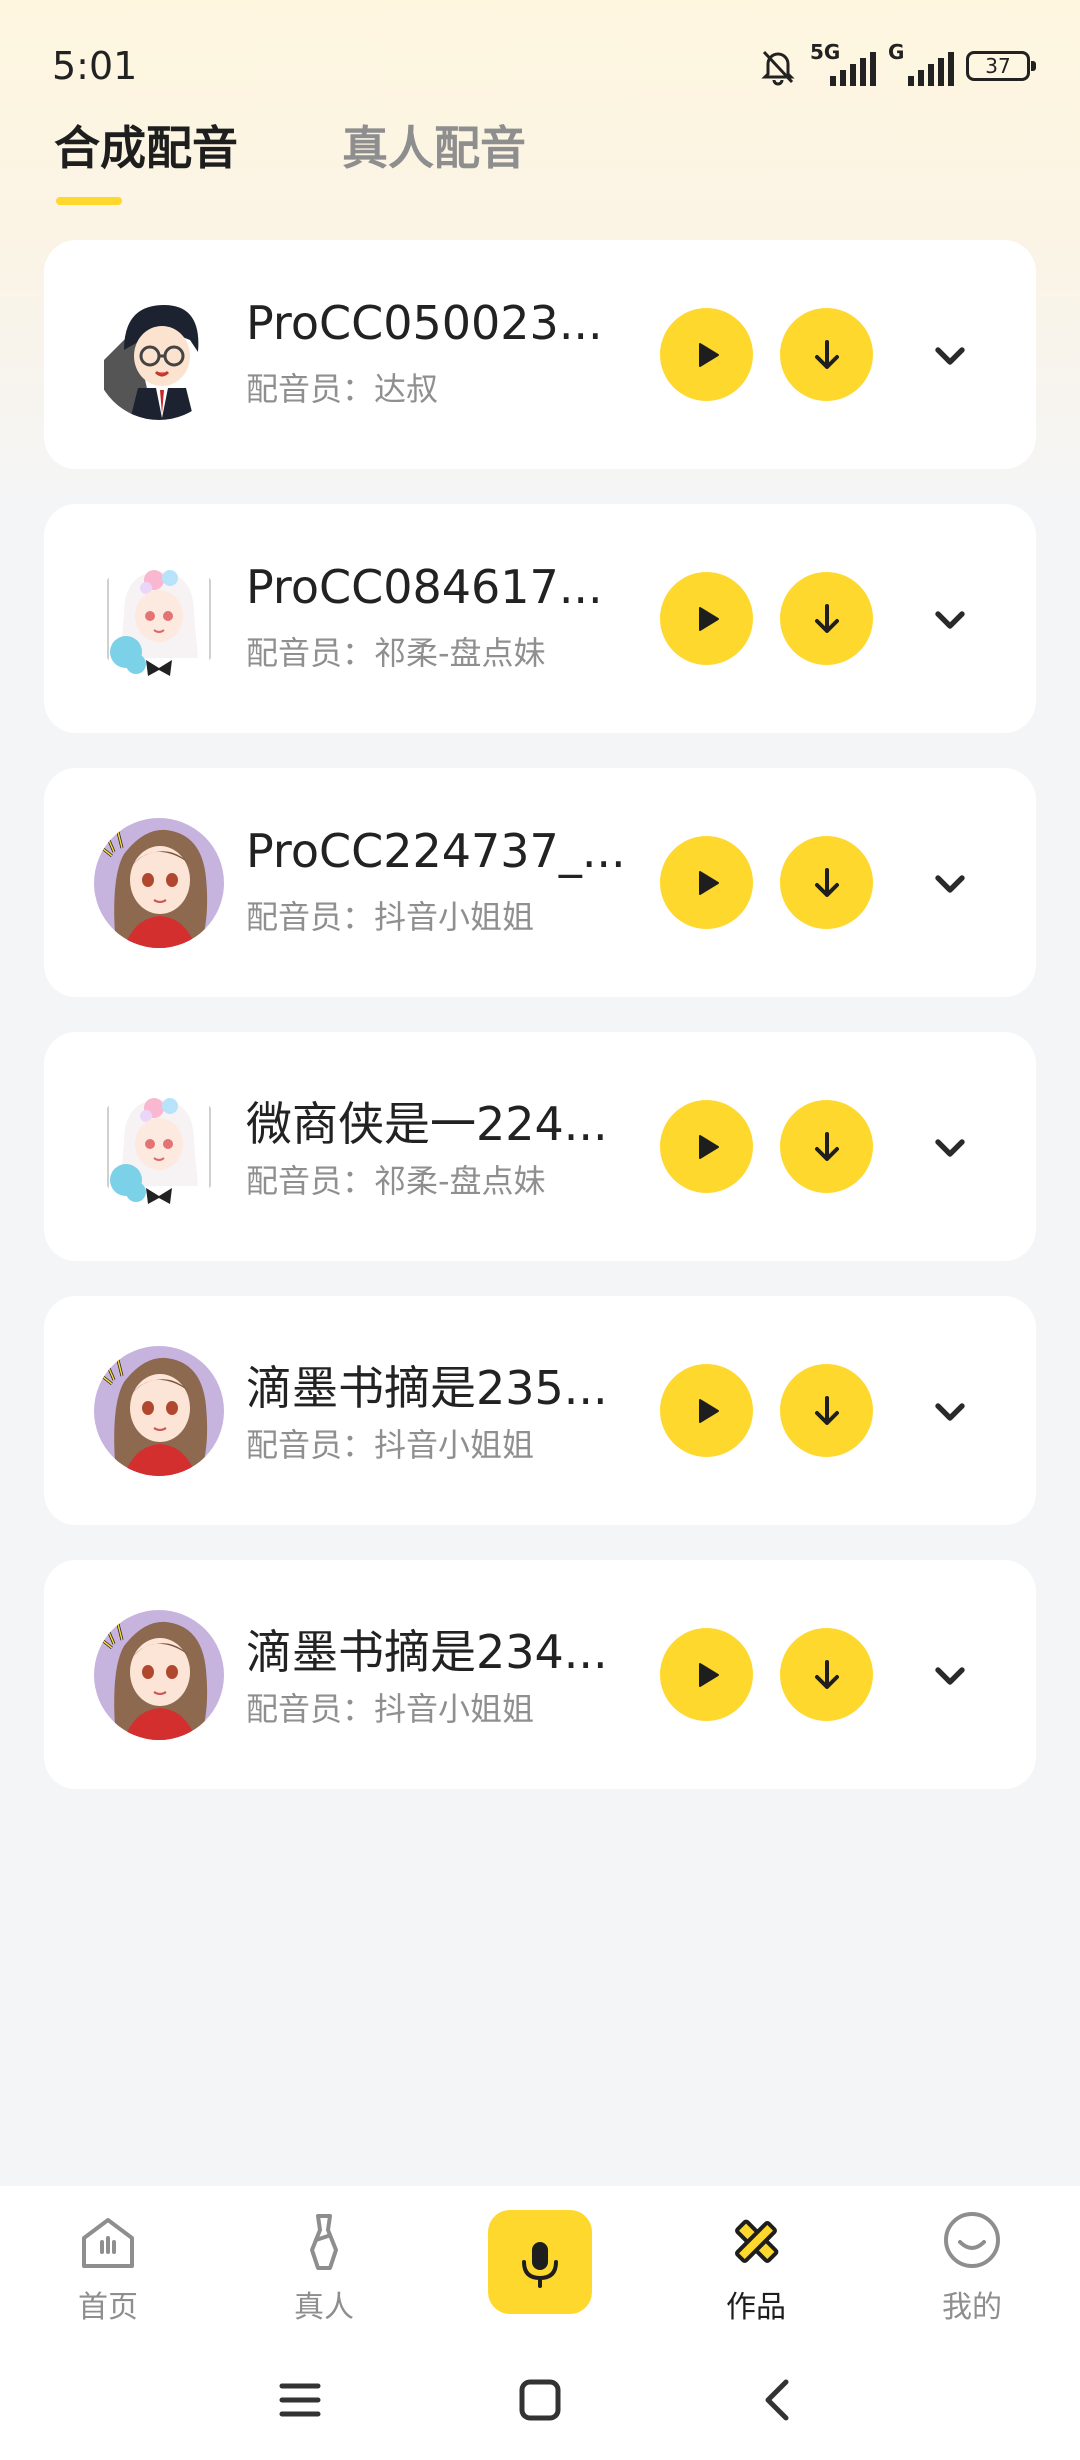 The image size is (1080, 2460). I want to click on mic-icon, so click(540, 2265).